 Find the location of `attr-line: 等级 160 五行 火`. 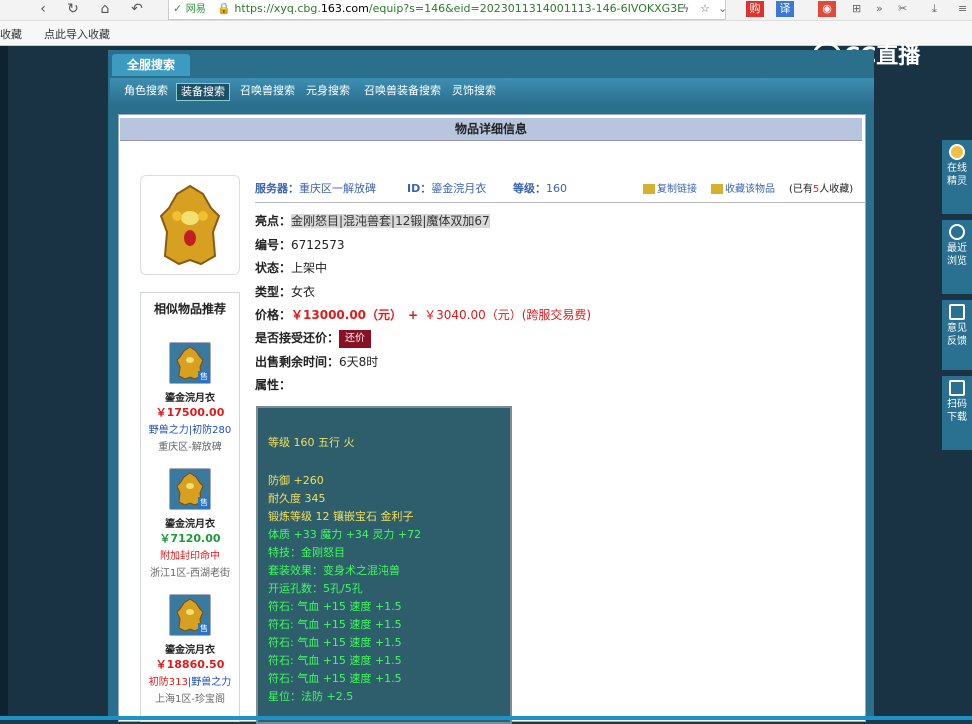

attr-line: 等级 160 五行 火 is located at coordinates (311, 442).